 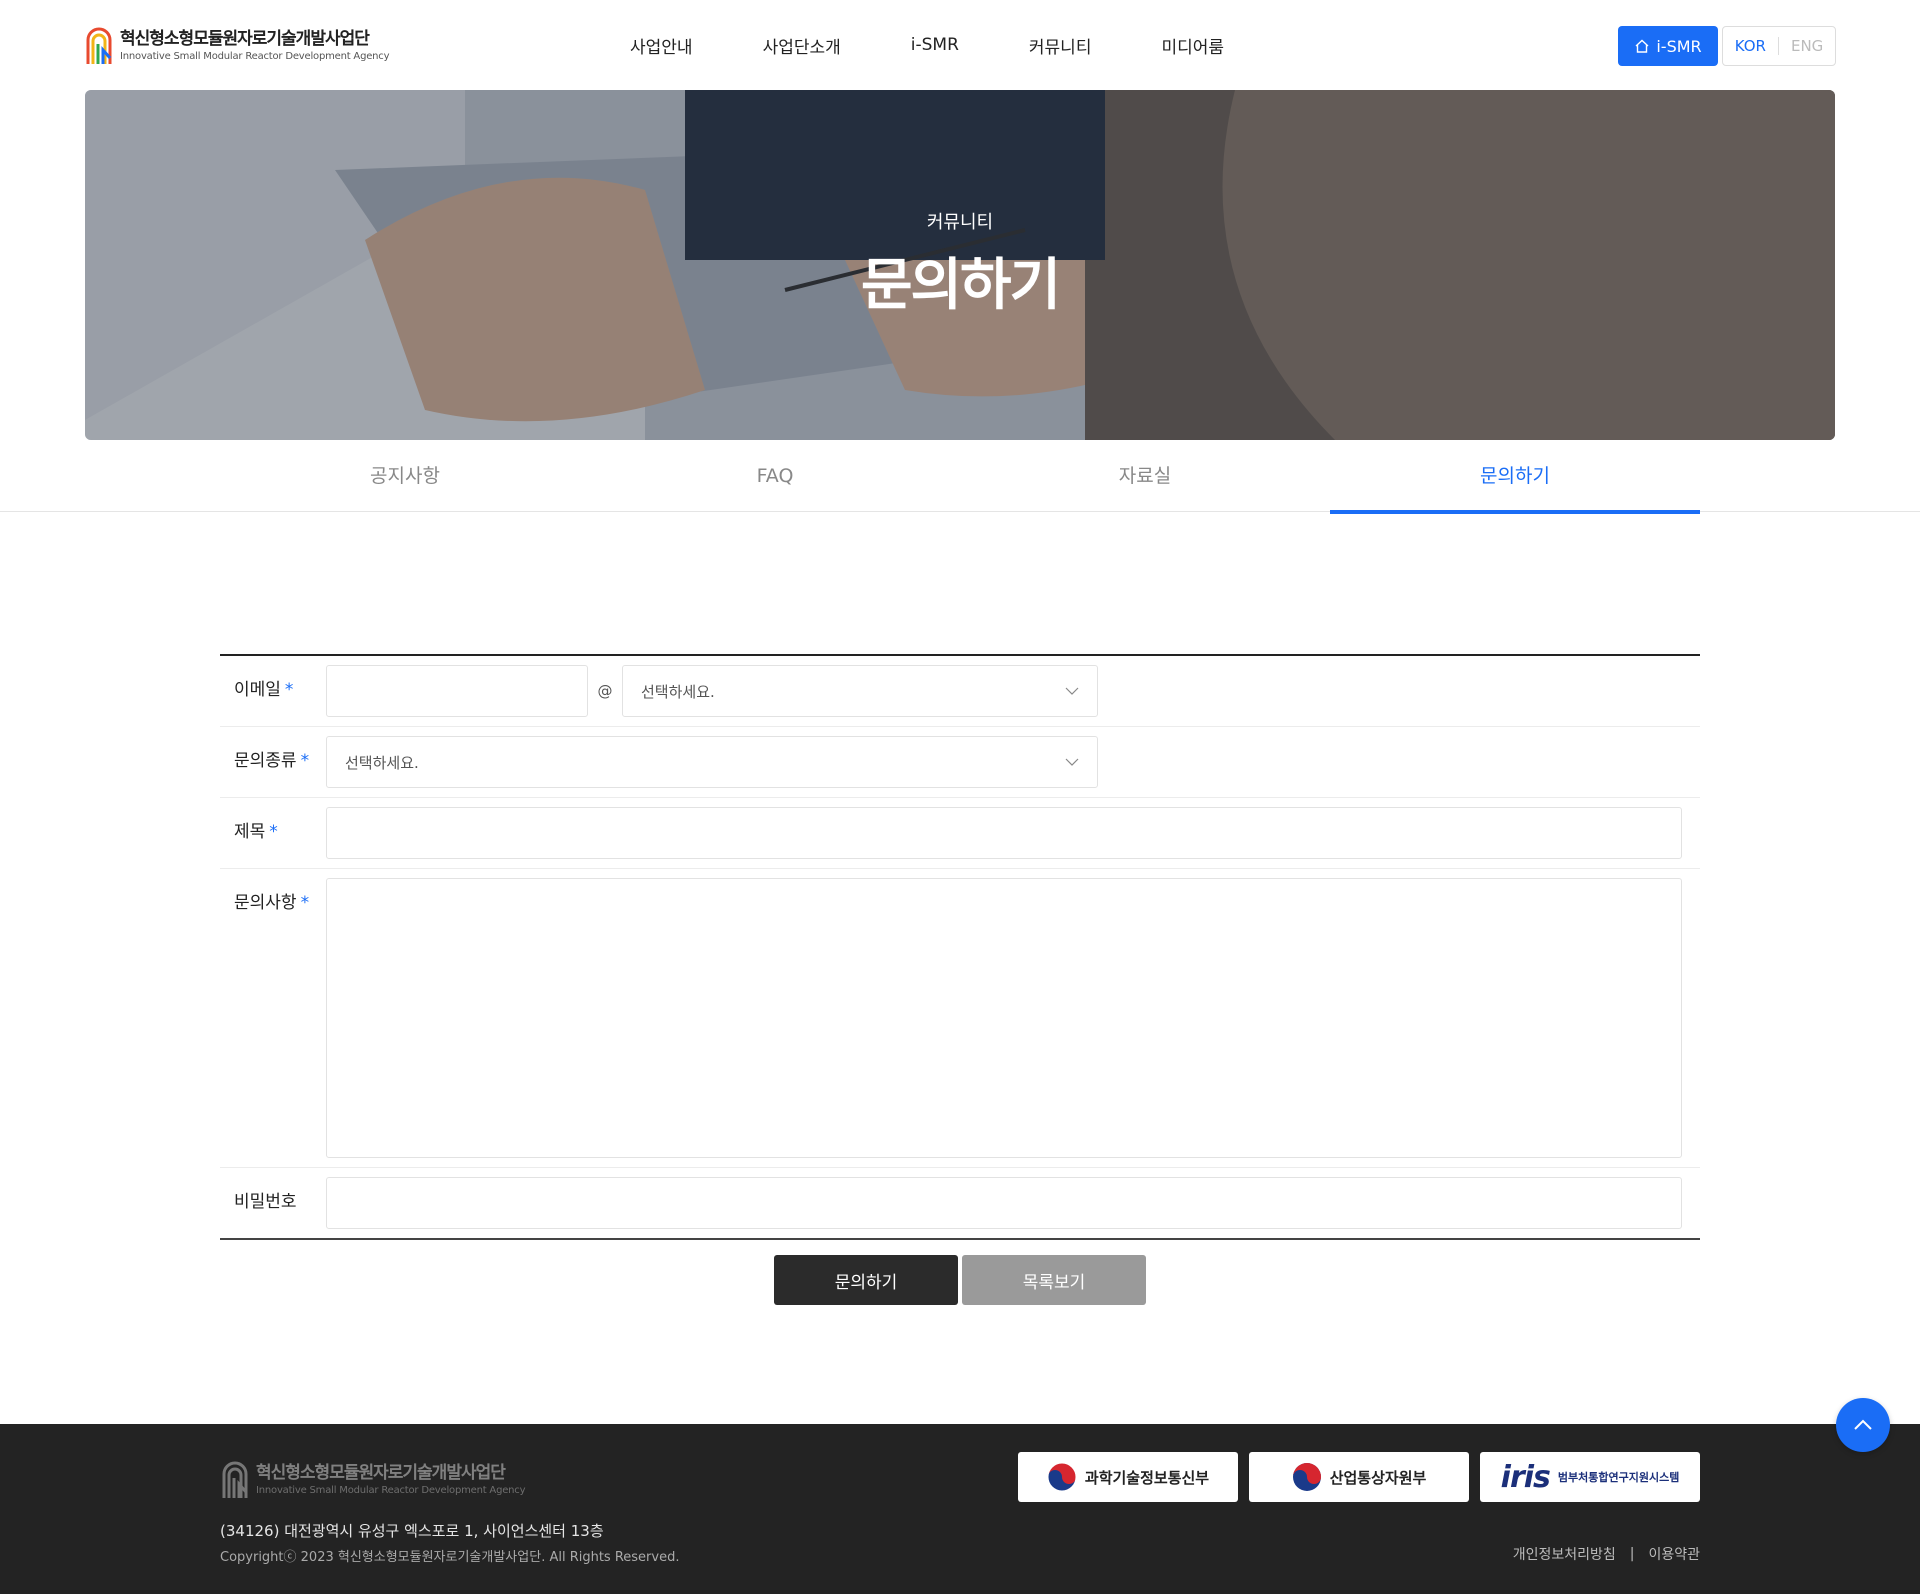 I want to click on password-label: 비밀번호, so click(x=265, y=1202).